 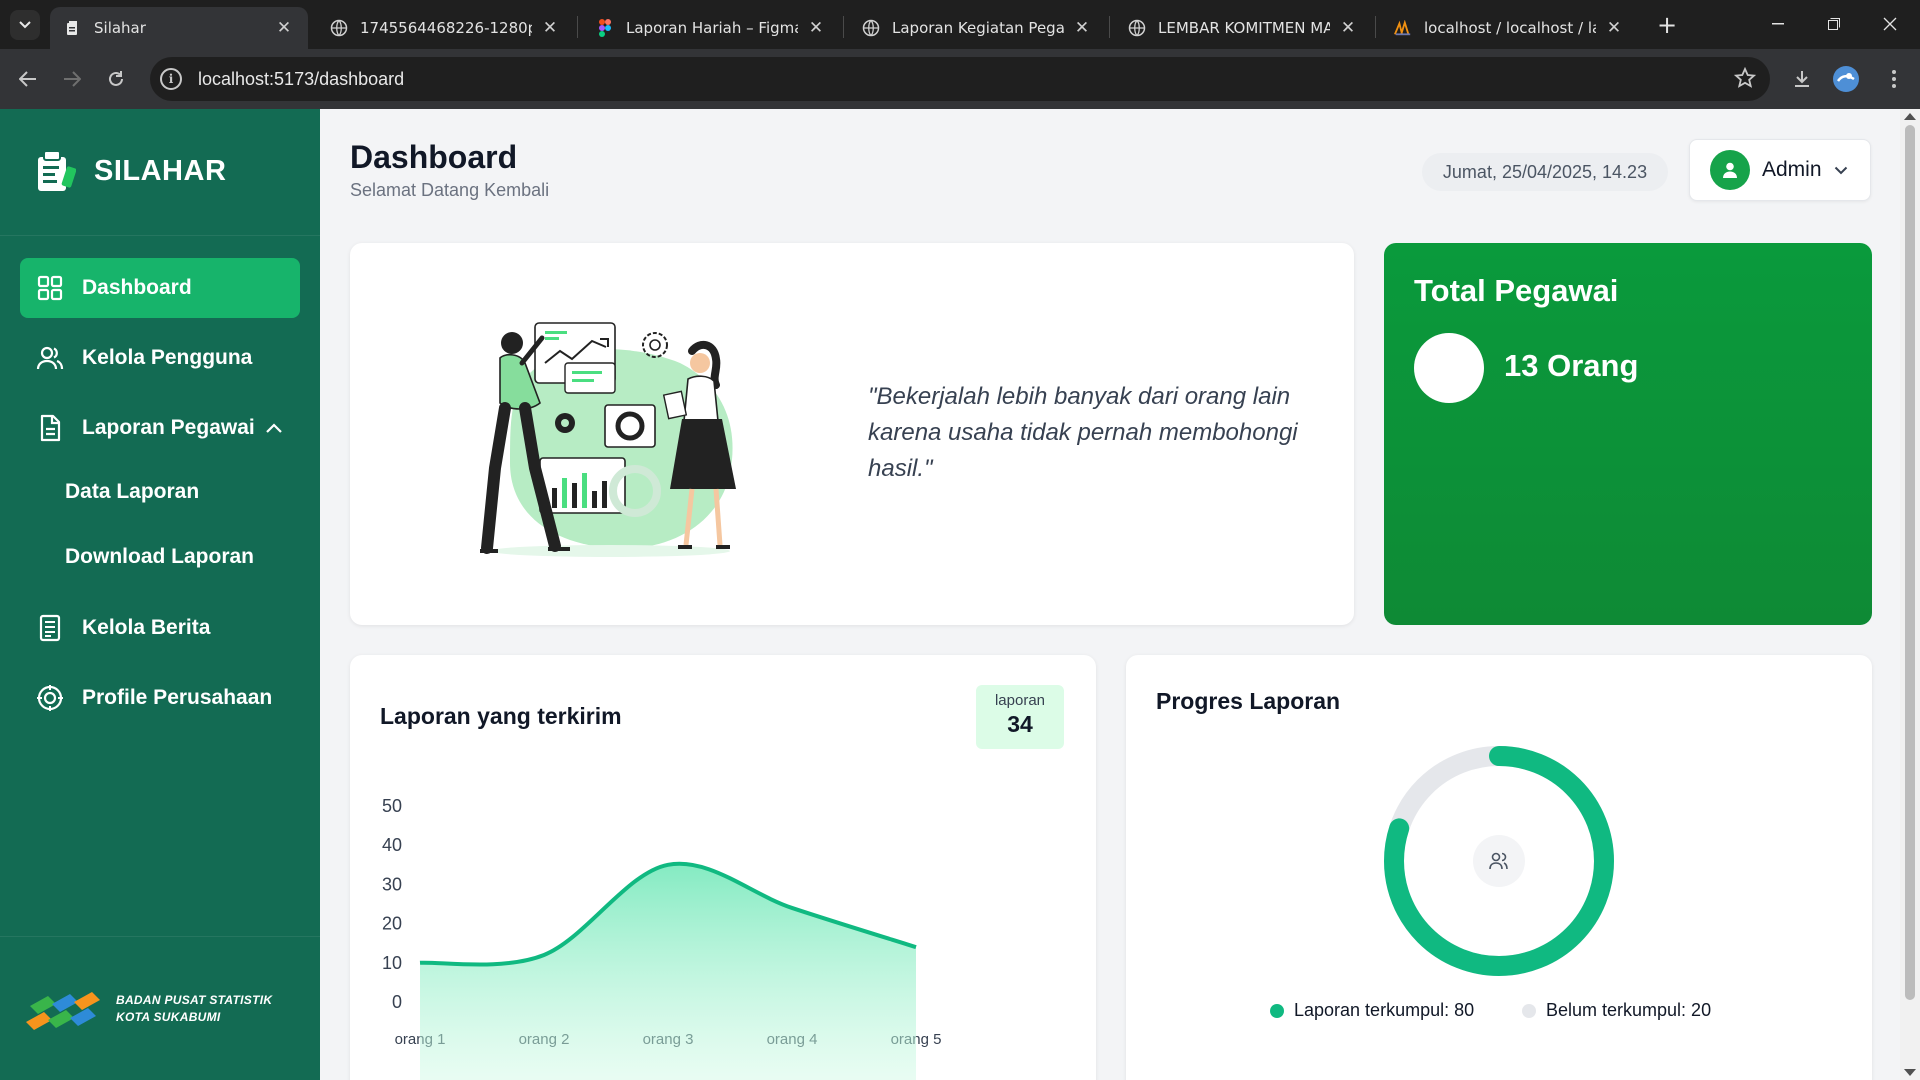 What do you see at coordinates (1792, 169) in the screenshot?
I see `user-name: Admin` at bounding box center [1792, 169].